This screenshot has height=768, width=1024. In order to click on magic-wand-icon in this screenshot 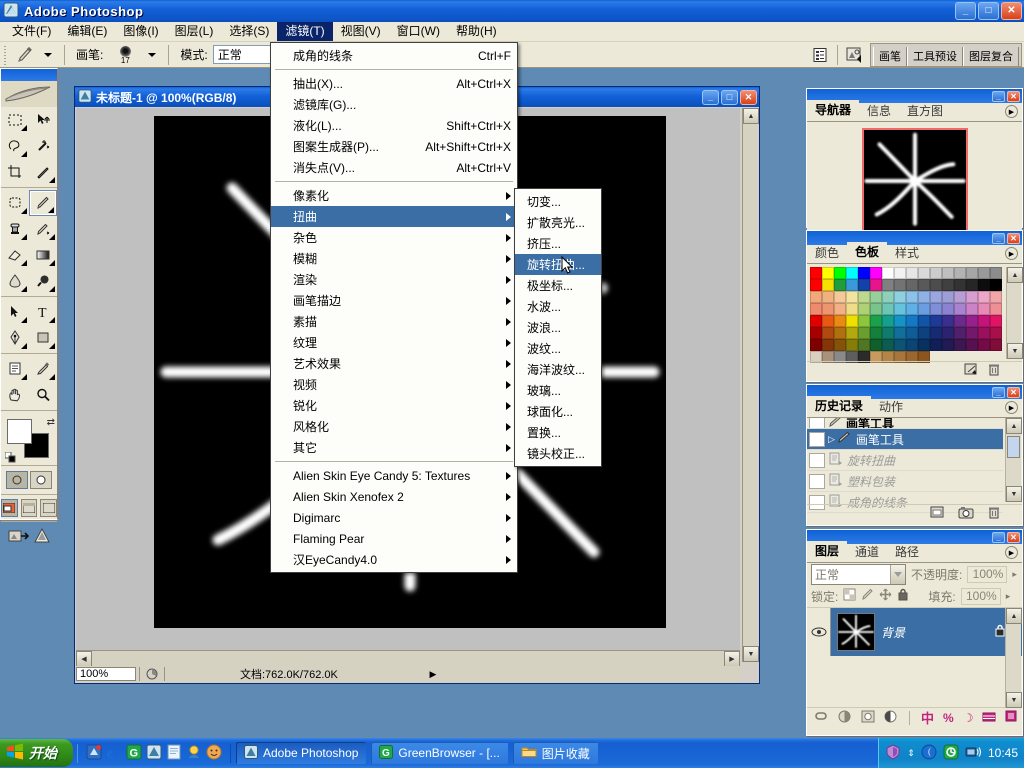, I will do `click(43, 146)`.